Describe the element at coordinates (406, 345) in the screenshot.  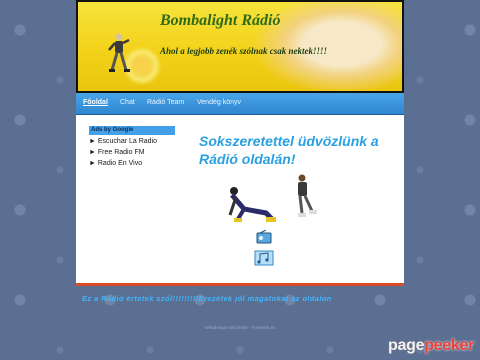
I see `watermark-part1: page` at that location.